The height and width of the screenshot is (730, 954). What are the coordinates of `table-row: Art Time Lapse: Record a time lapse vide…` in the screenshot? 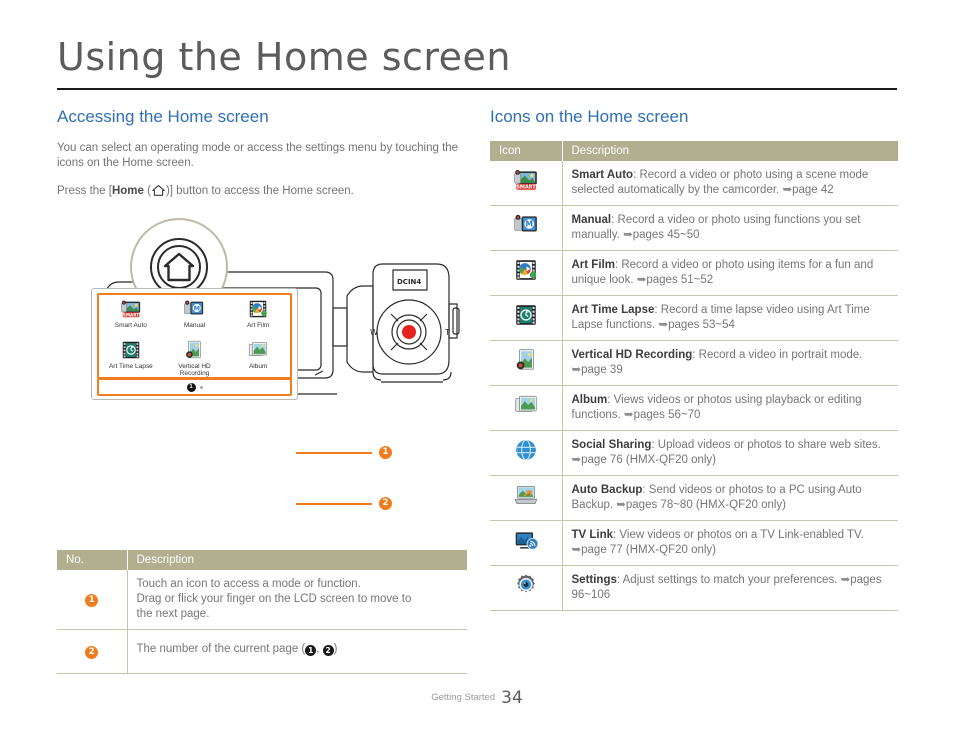 It's located at (694, 318).